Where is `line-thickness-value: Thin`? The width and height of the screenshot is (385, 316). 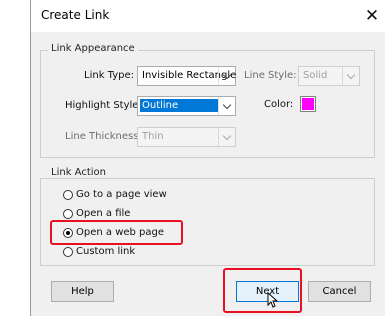 line-thickness-value: Thin is located at coordinates (153, 136).